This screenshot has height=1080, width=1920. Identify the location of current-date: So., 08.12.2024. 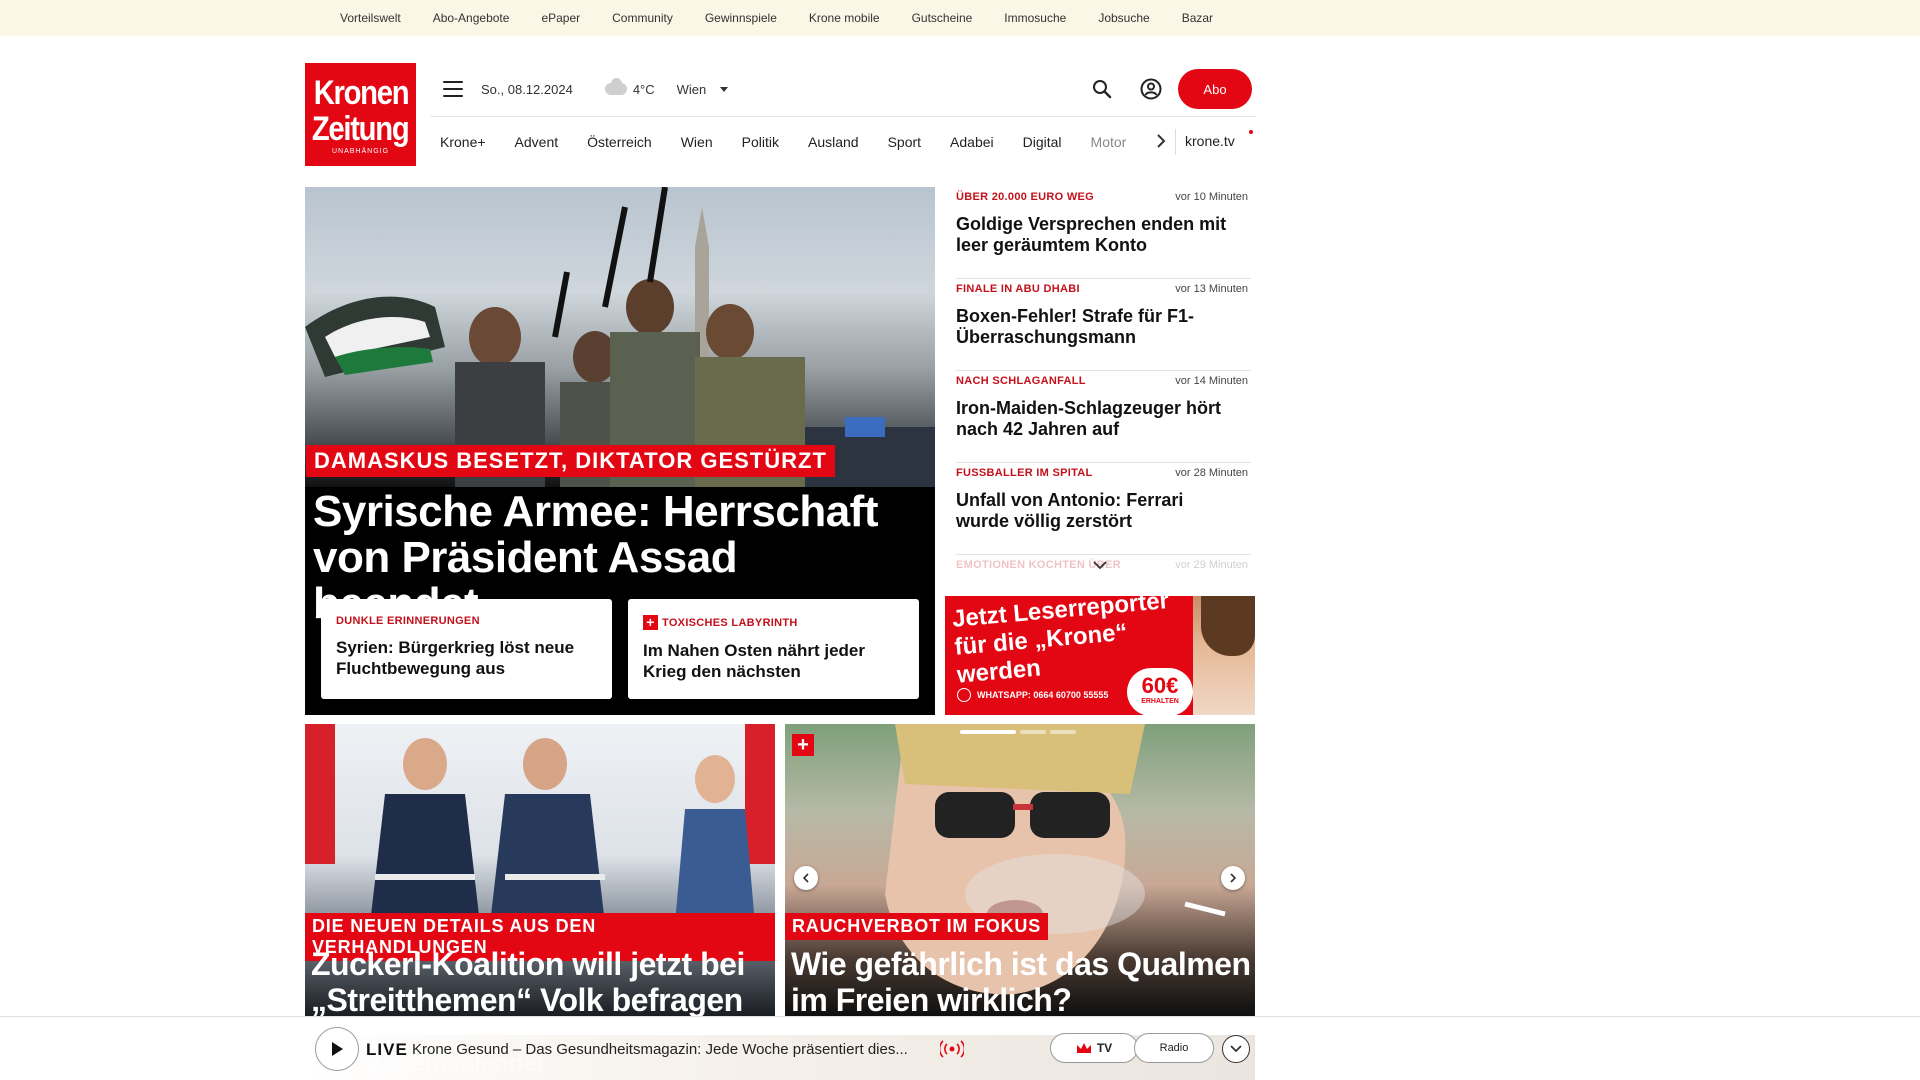
(527, 89).